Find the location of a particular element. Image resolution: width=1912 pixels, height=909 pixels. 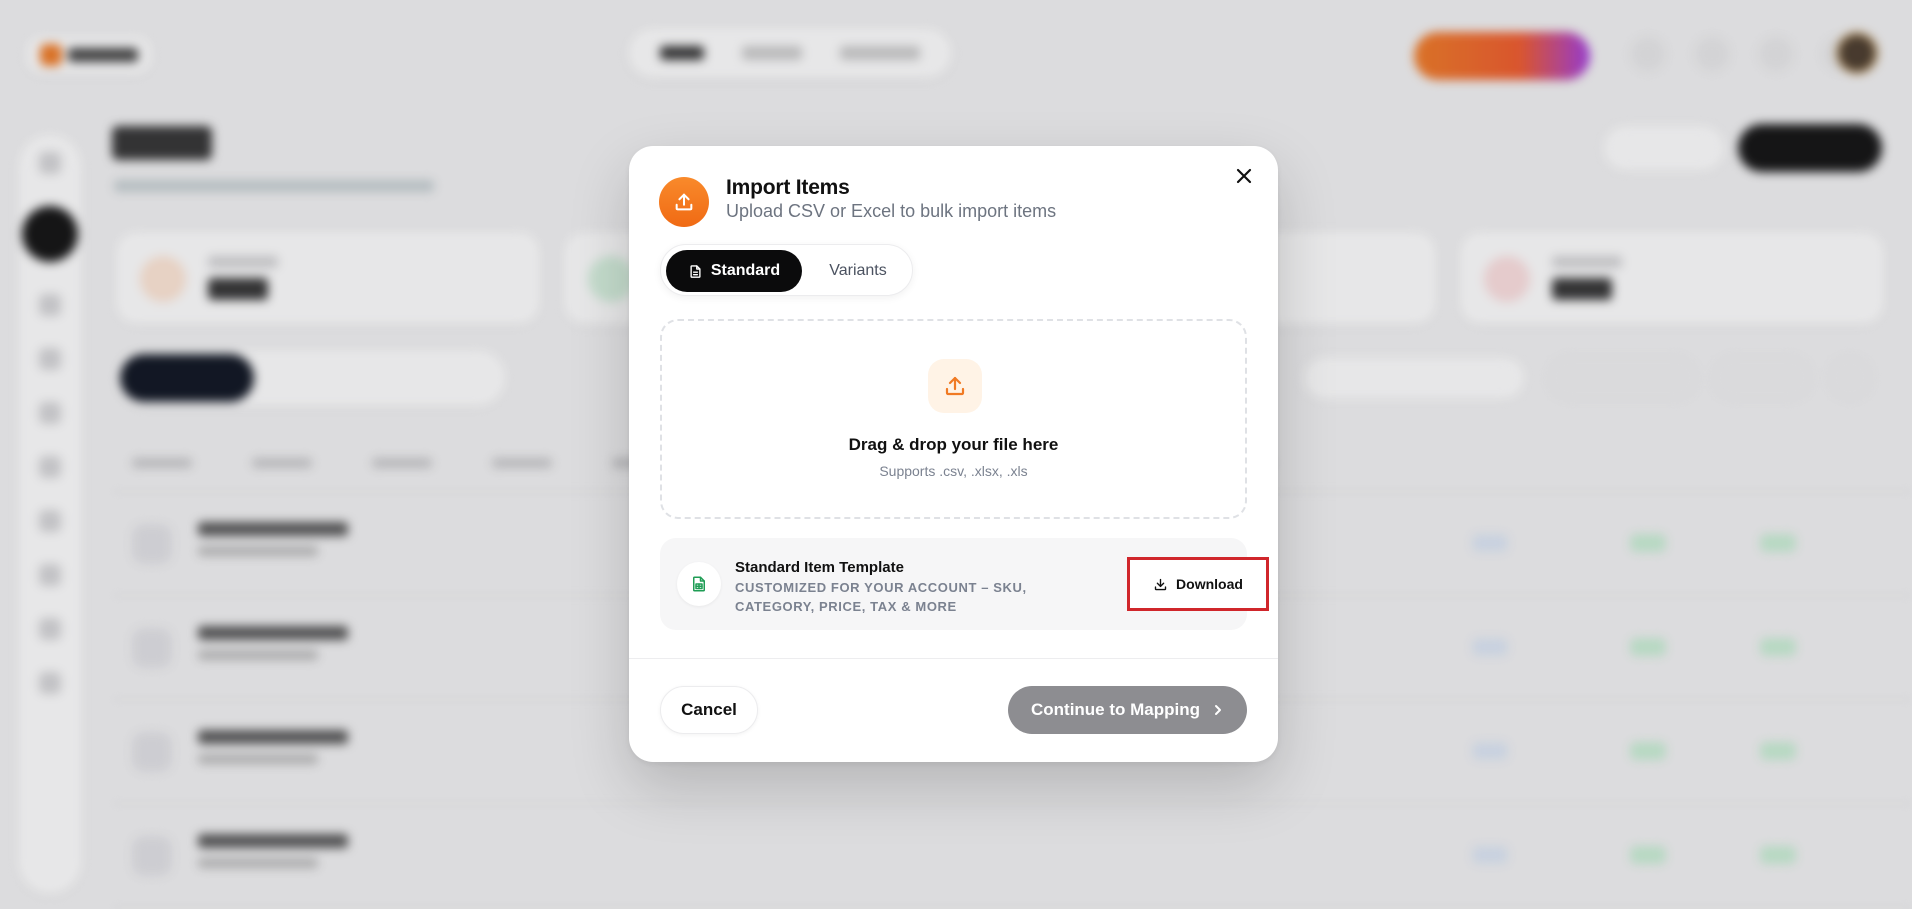

continue-to-mapping-button: Continue to Mapping is located at coordinates (1127, 710).